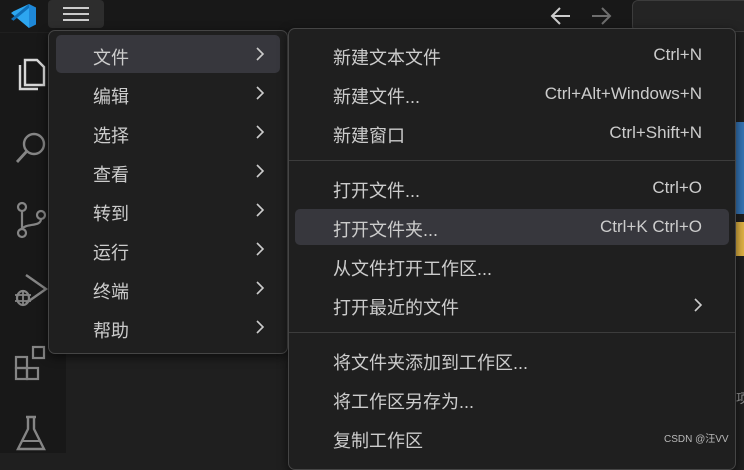 This screenshot has height=470, width=744. Describe the element at coordinates (512, 188) in the screenshot. I see `menu-item-open-file: 打开文件... Ctrl+O` at that location.